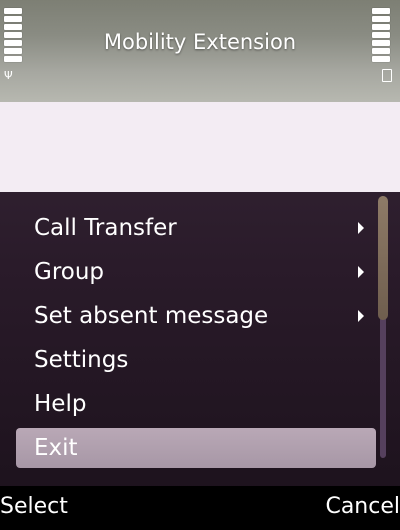  What do you see at coordinates (8, 75) in the screenshot?
I see `antenna-icon: Ψ` at bounding box center [8, 75].